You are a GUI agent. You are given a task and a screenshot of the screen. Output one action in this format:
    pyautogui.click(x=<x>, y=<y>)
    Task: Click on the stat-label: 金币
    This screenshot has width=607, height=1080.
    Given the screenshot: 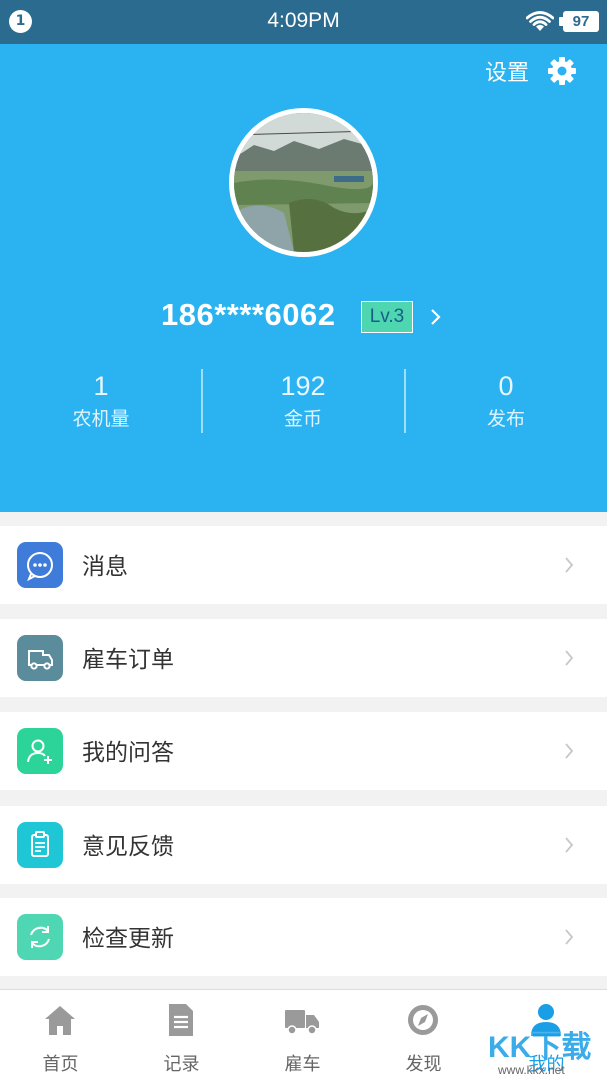 What is the action you would take?
    pyautogui.click(x=302, y=419)
    